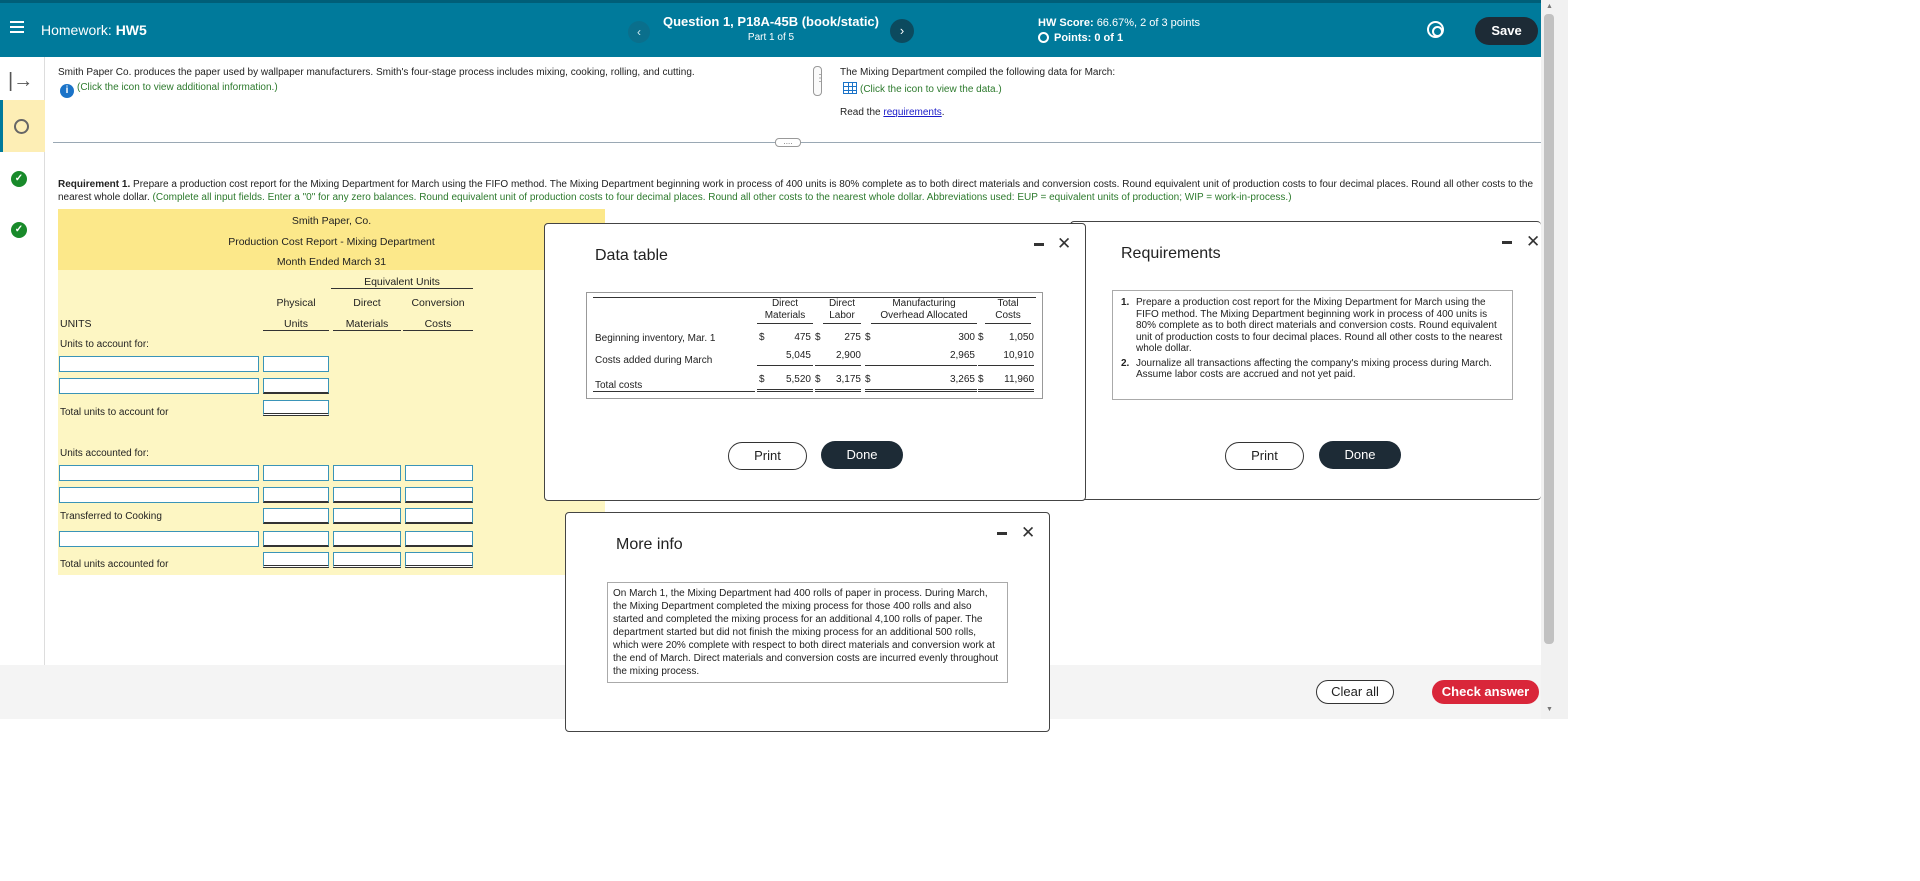  What do you see at coordinates (842, 315) in the screenshot?
I see `col-header-direct-labor-2: Labor` at bounding box center [842, 315].